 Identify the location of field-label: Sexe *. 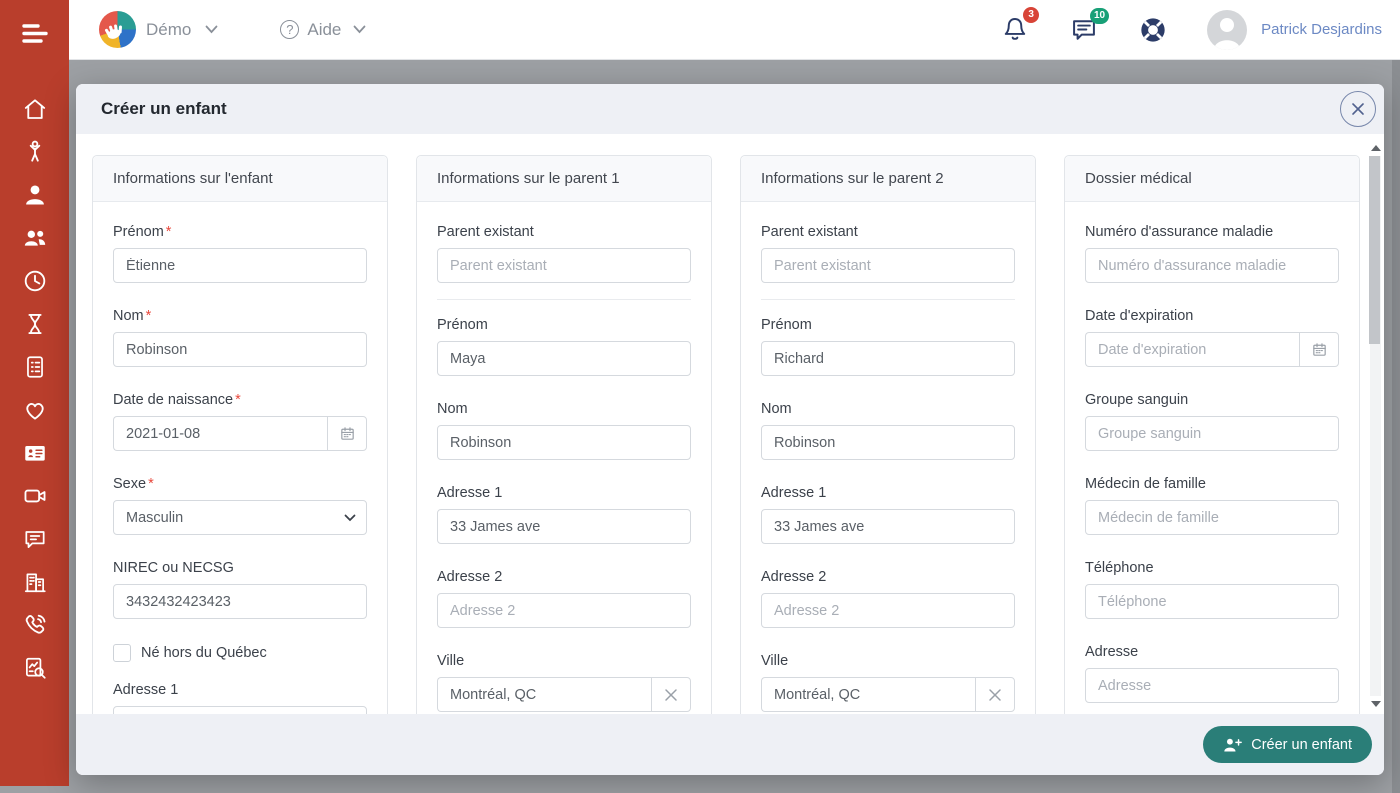
(240, 484).